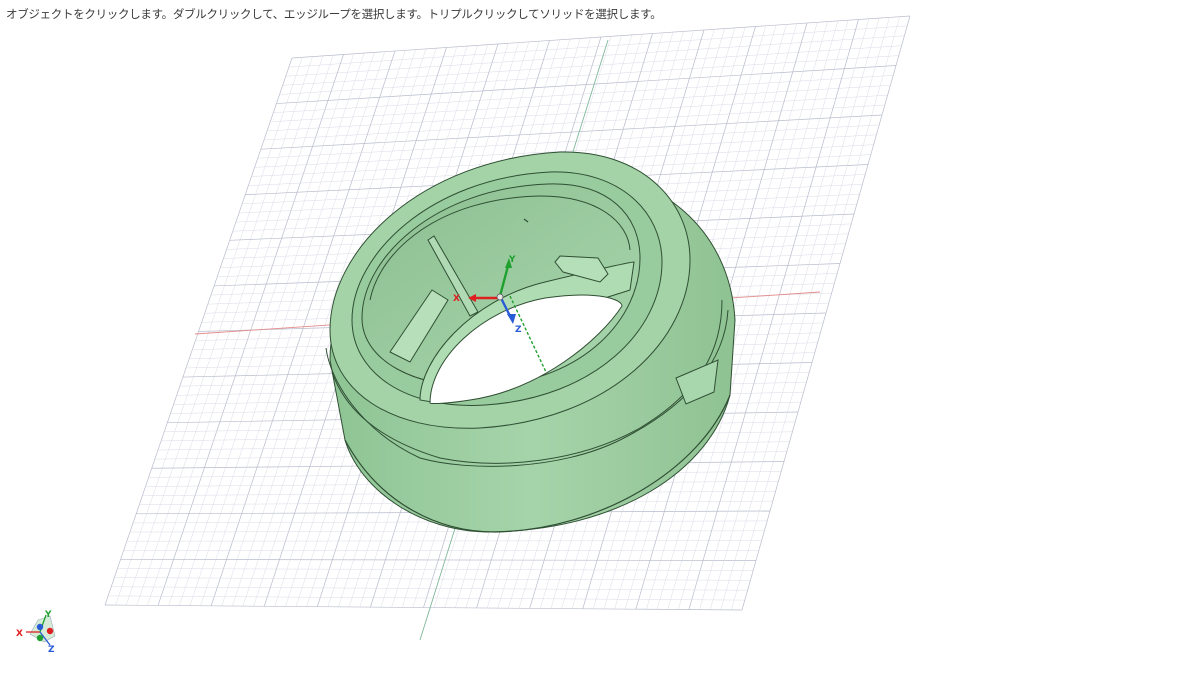  Describe the element at coordinates (19, 634) in the screenshot. I see `triad-x-label: X` at that location.